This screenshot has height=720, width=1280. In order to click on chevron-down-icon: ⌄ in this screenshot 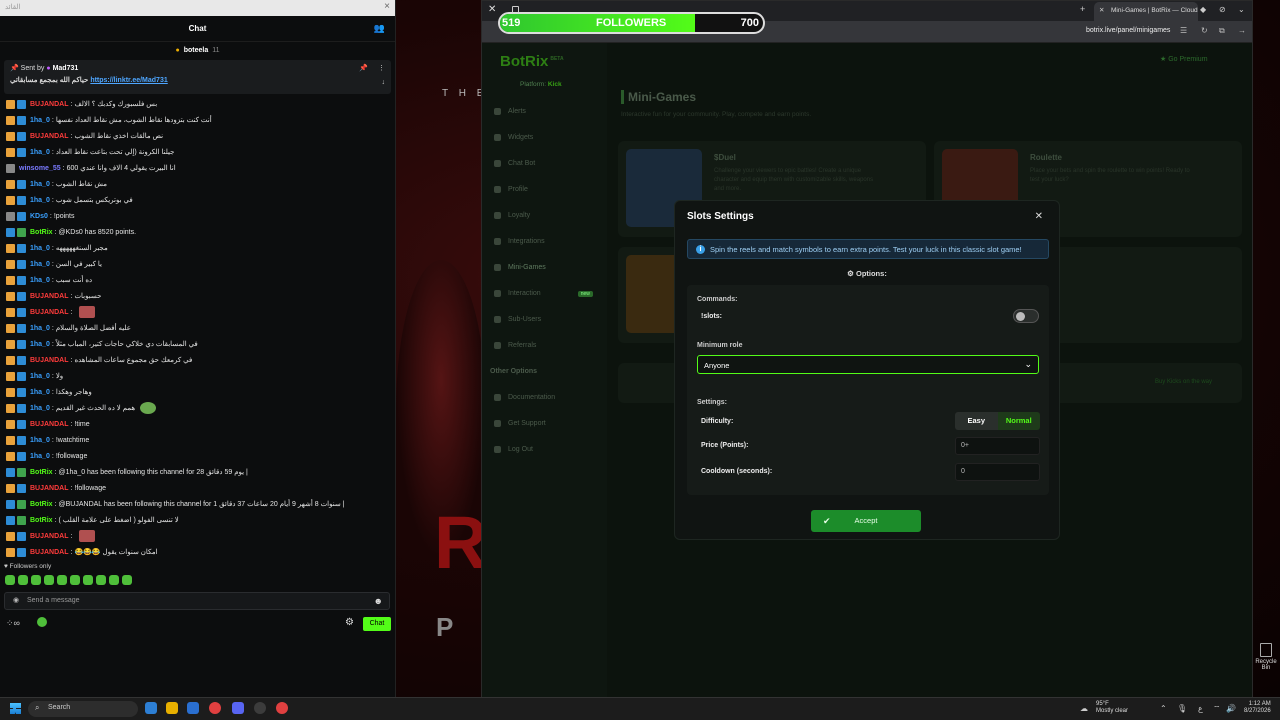, I will do `click(1241, 9)`.